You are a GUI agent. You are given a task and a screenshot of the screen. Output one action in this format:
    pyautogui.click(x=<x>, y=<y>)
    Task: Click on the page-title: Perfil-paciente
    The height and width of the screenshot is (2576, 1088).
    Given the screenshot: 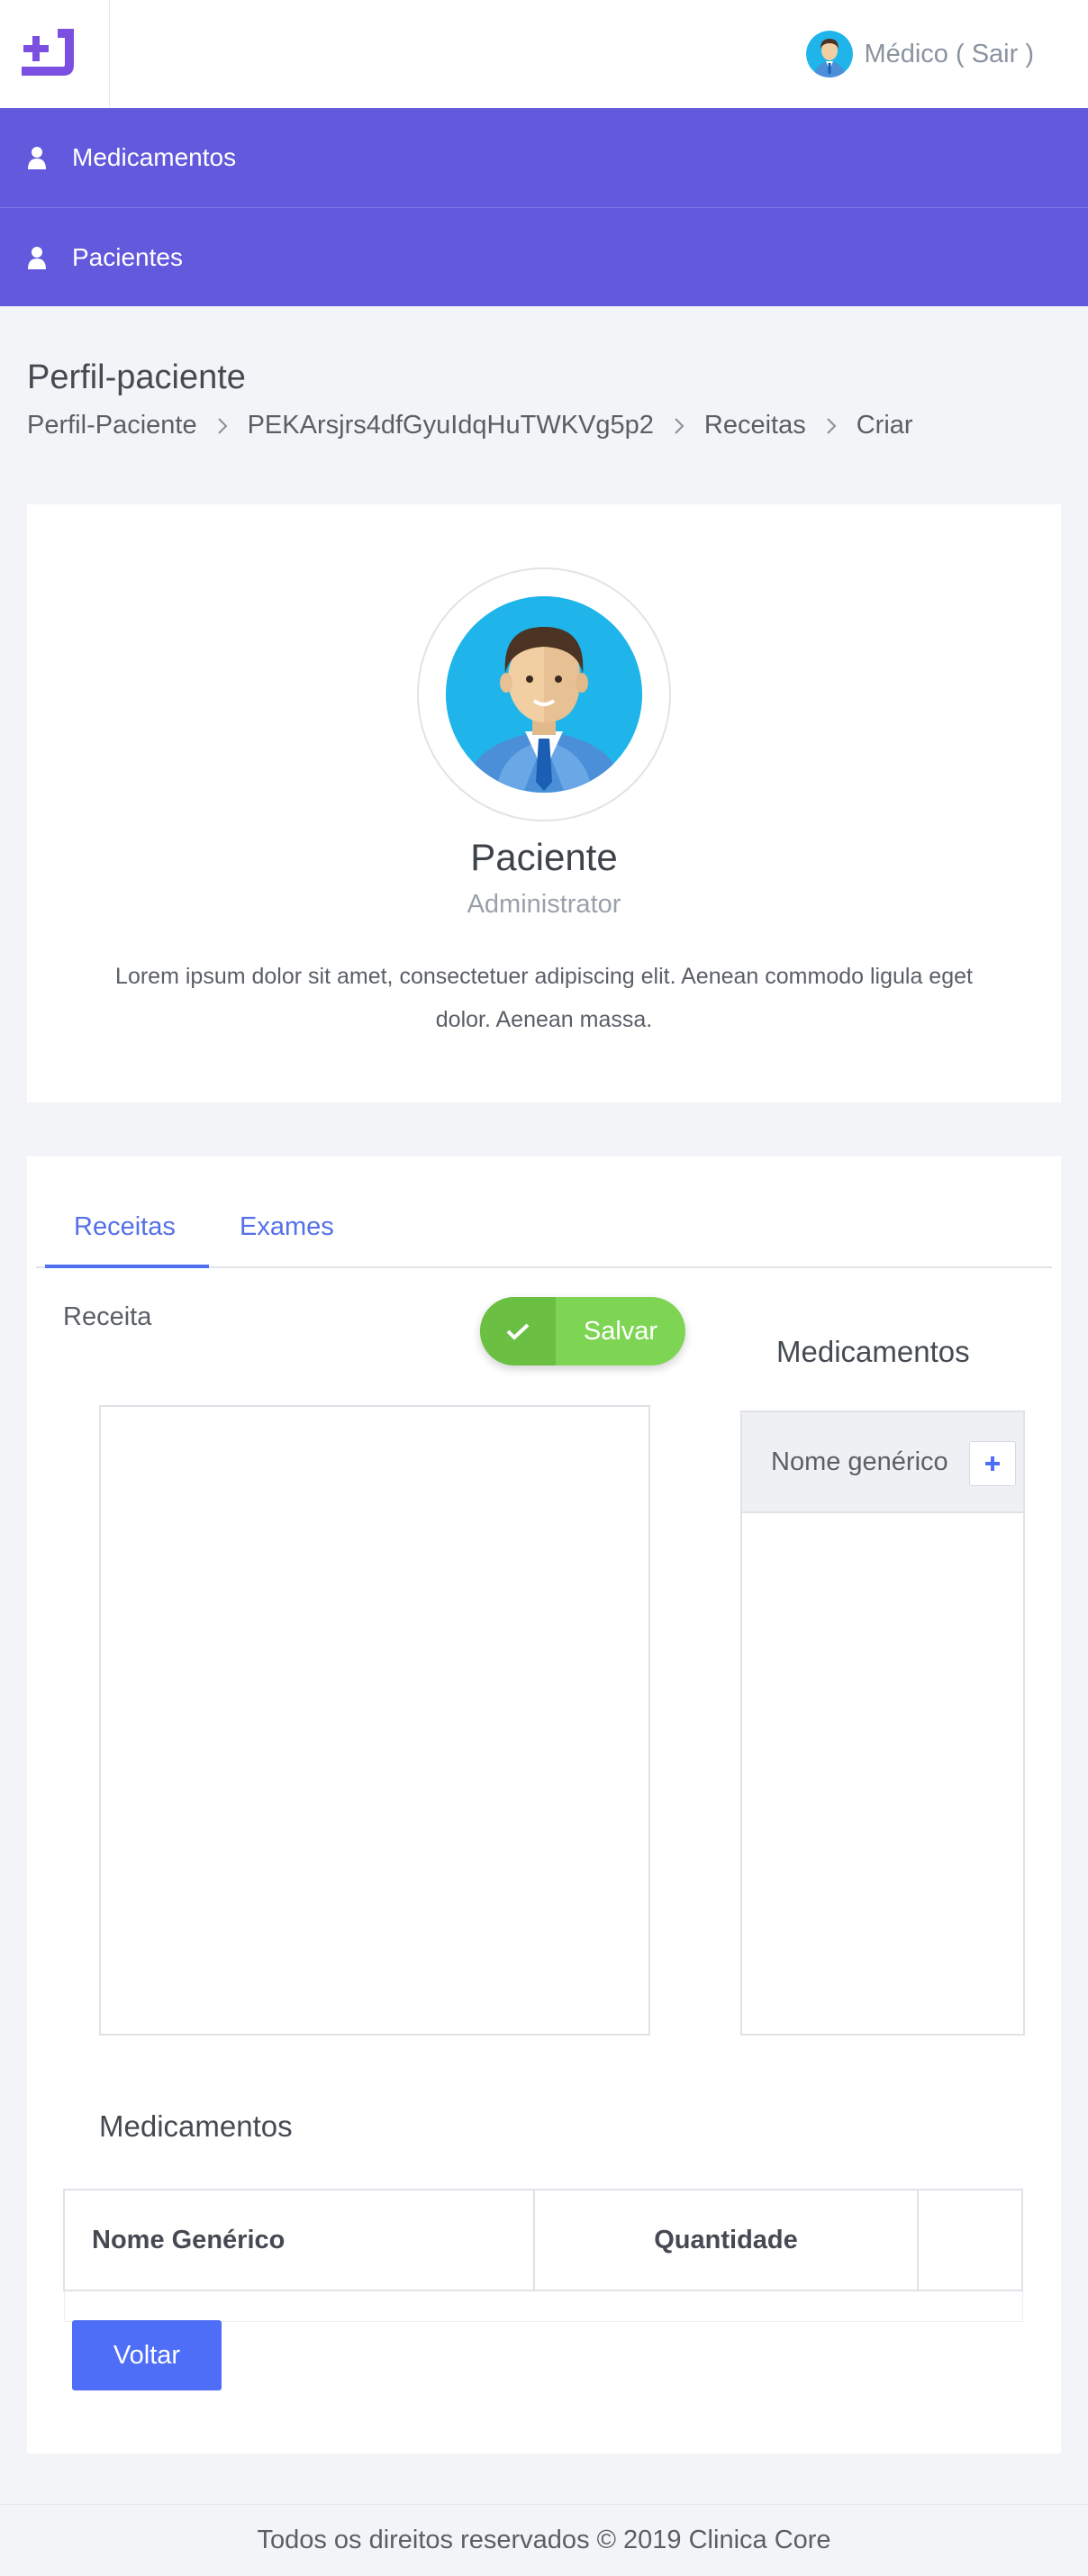 What is the action you would take?
    pyautogui.click(x=136, y=377)
    